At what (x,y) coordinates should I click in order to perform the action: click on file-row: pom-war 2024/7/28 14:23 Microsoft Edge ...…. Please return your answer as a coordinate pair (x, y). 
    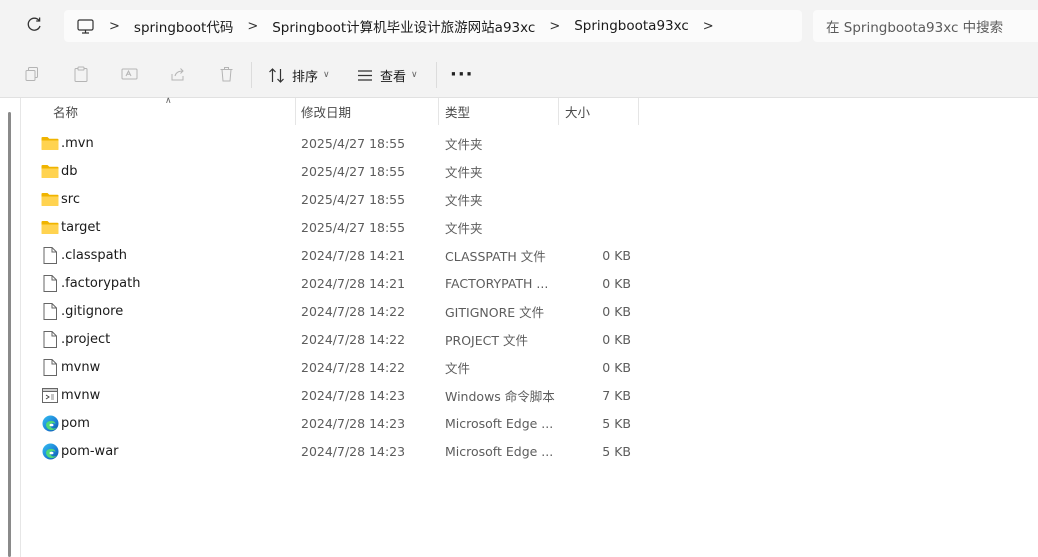
    Looking at the image, I should click on (529, 451).